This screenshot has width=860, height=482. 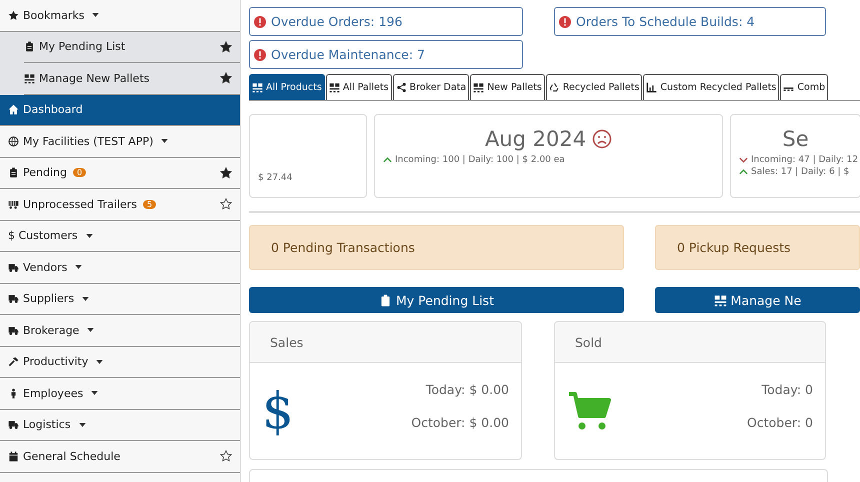 I want to click on dollar-symbol: $, so click(x=278, y=411).